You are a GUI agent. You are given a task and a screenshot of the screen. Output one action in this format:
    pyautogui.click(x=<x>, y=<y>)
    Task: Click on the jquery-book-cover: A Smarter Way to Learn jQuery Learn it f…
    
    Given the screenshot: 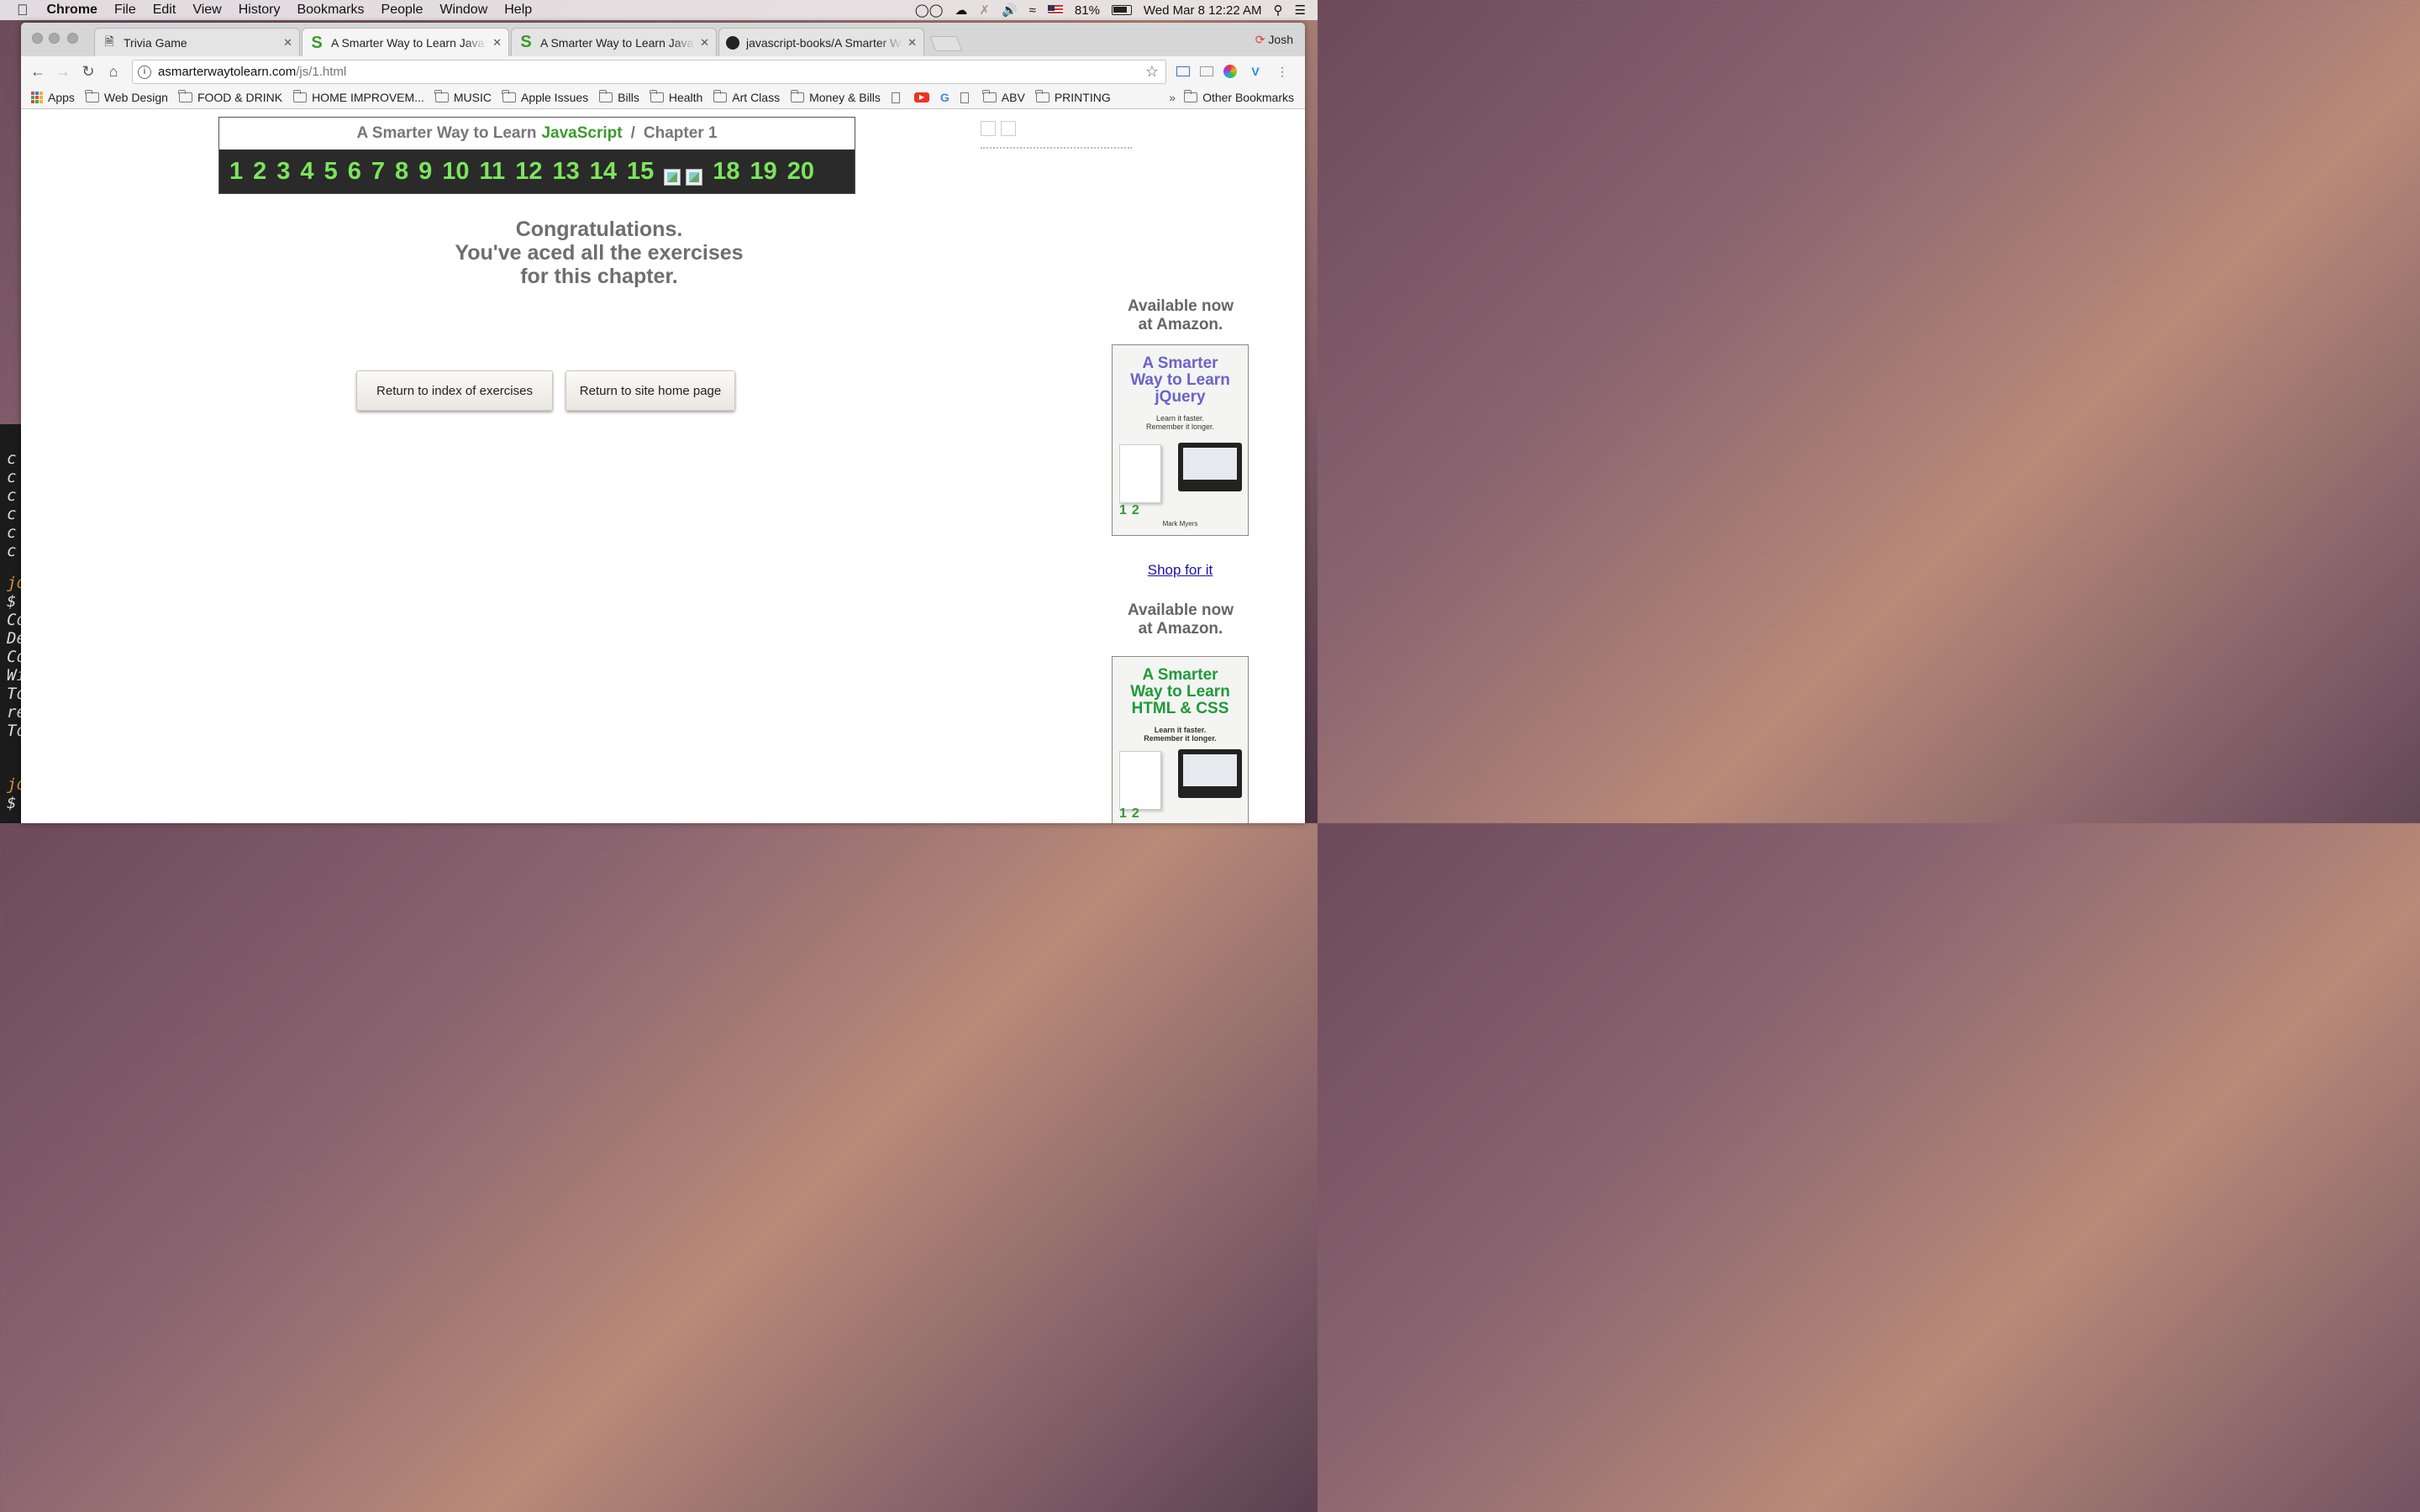 What is the action you would take?
    pyautogui.click(x=1180, y=440)
    